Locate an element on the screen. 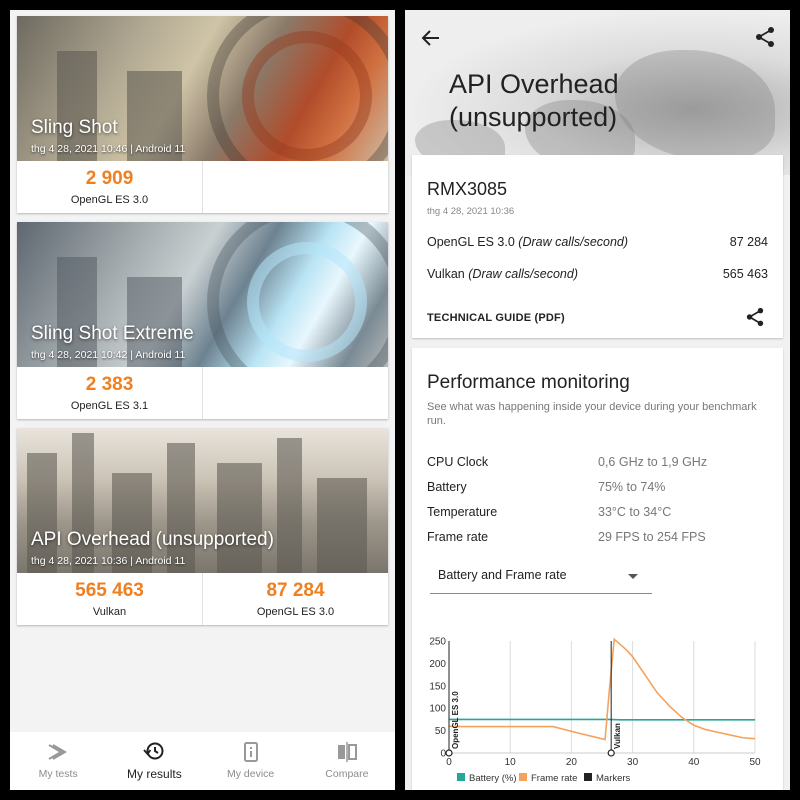 This screenshot has height=800, width=800. series-line is located at coordinates (602, 689).